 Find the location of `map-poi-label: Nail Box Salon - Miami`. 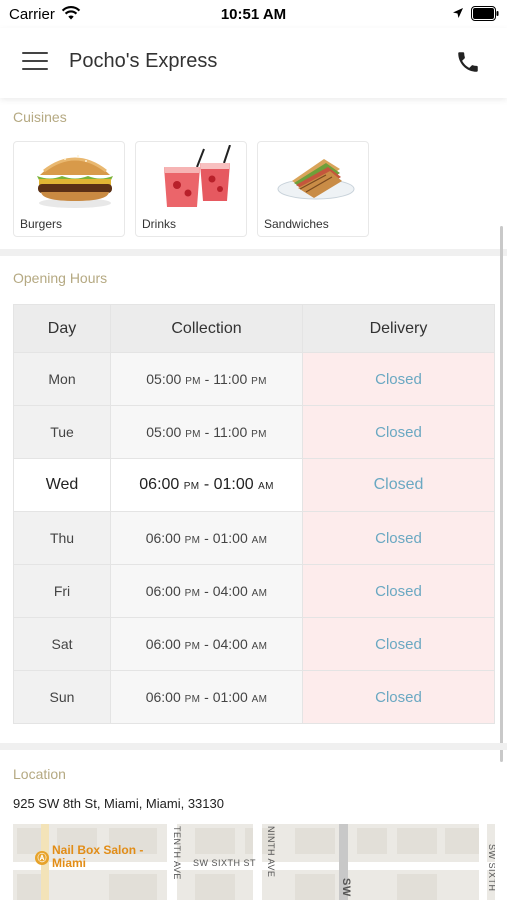

map-poi-label: Nail Box Salon - Miami is located at coordinates (98, 856).